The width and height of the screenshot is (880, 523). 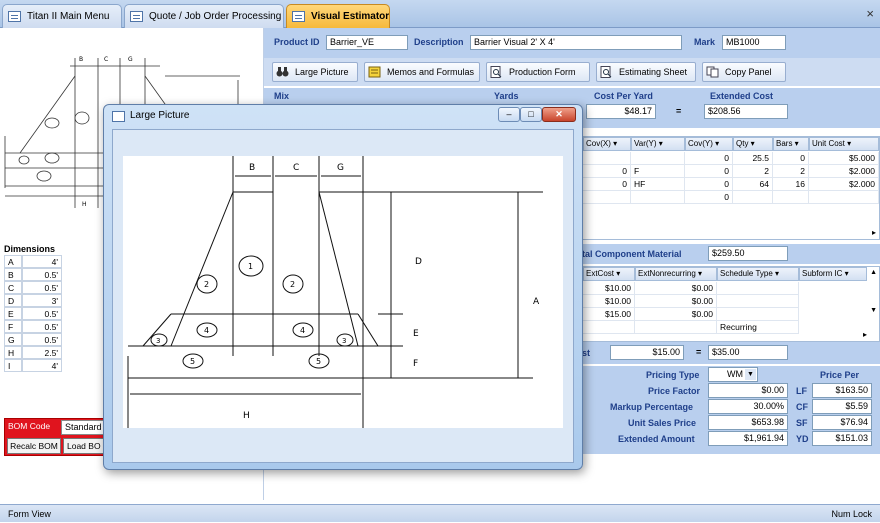 I want to click on part-3-right: 3, so click(x=344, y=341).